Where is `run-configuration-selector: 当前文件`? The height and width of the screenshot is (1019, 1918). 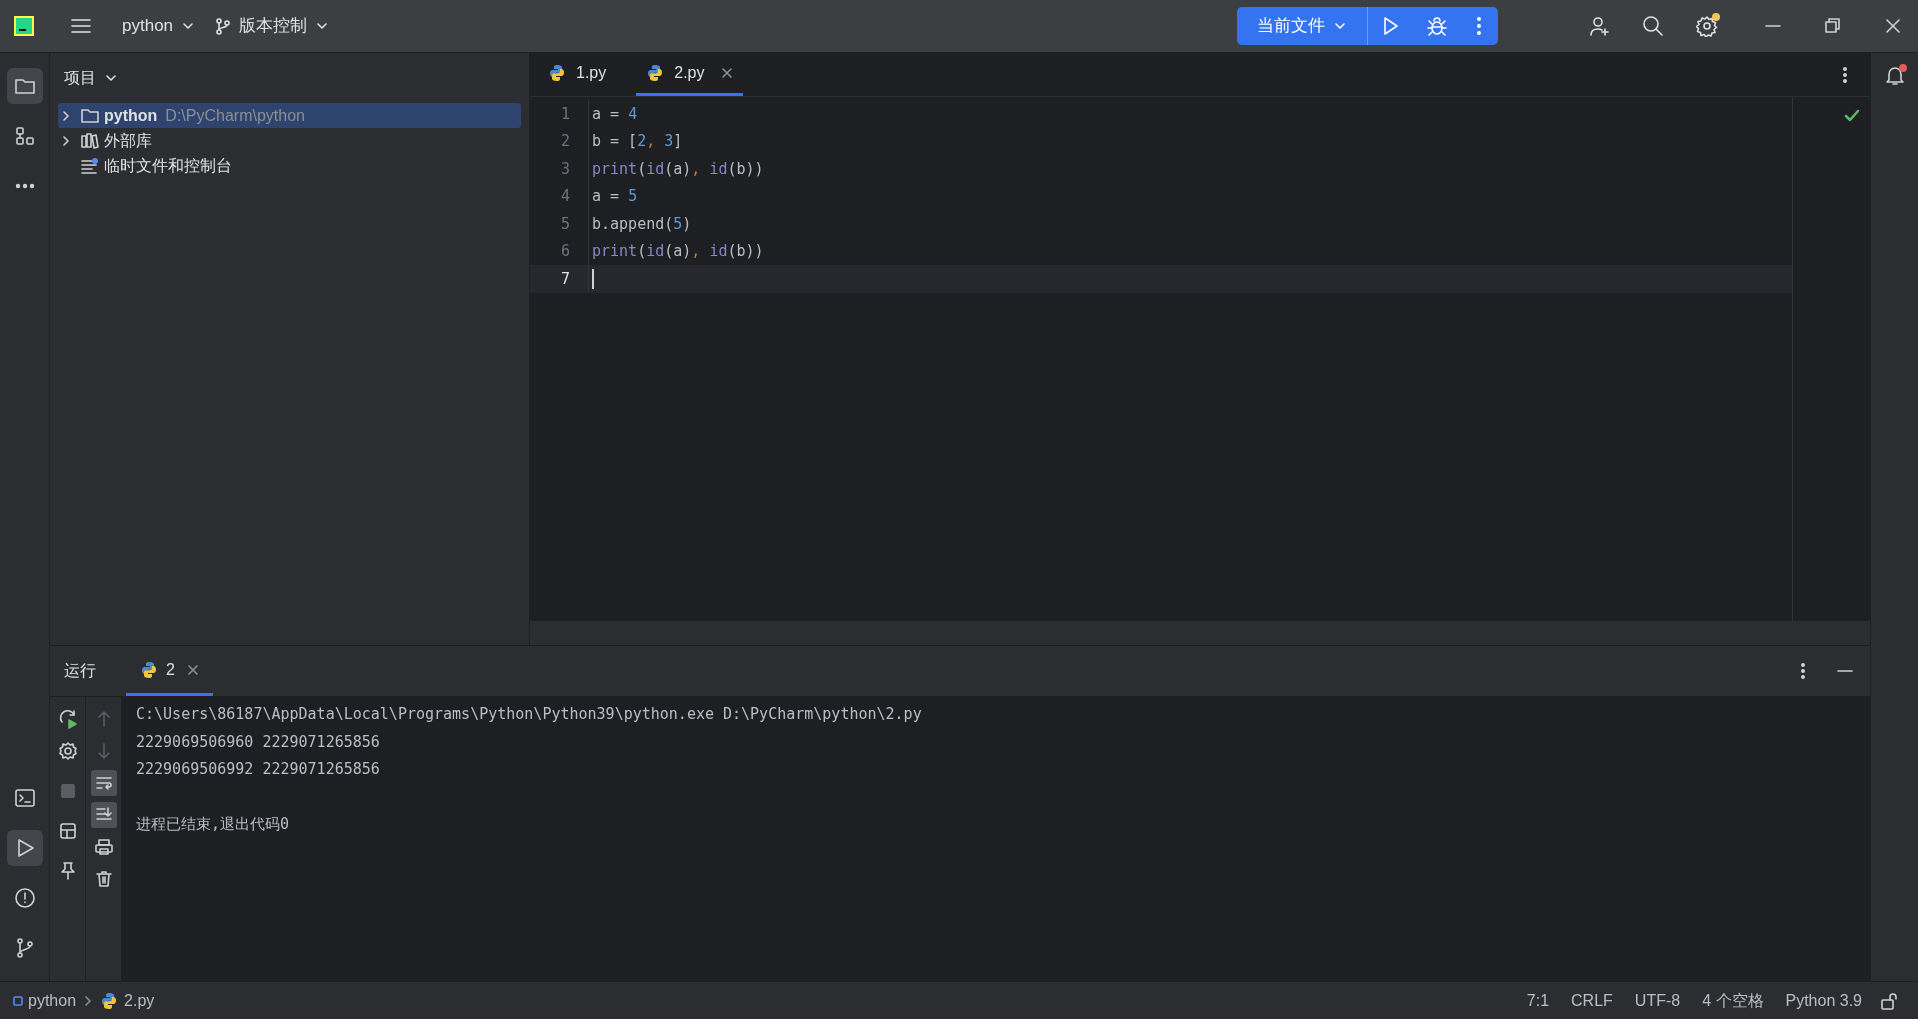
run-configuration-selector: 当前文件 is located at coordinates (1302, 26).